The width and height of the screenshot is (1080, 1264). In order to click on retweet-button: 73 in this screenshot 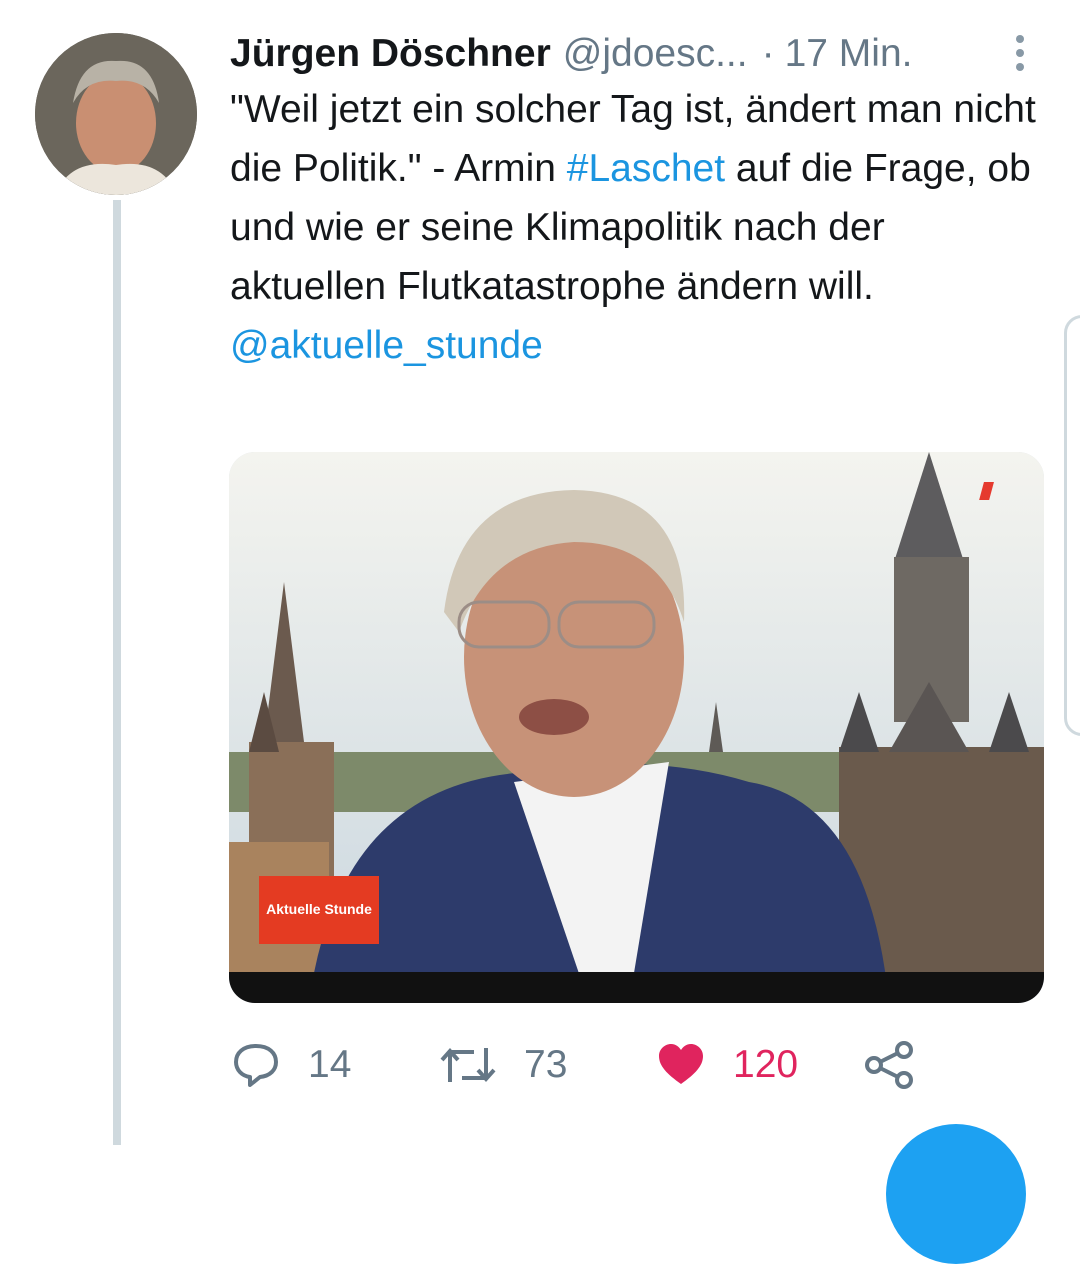, I will do `click(503, 1065)`.